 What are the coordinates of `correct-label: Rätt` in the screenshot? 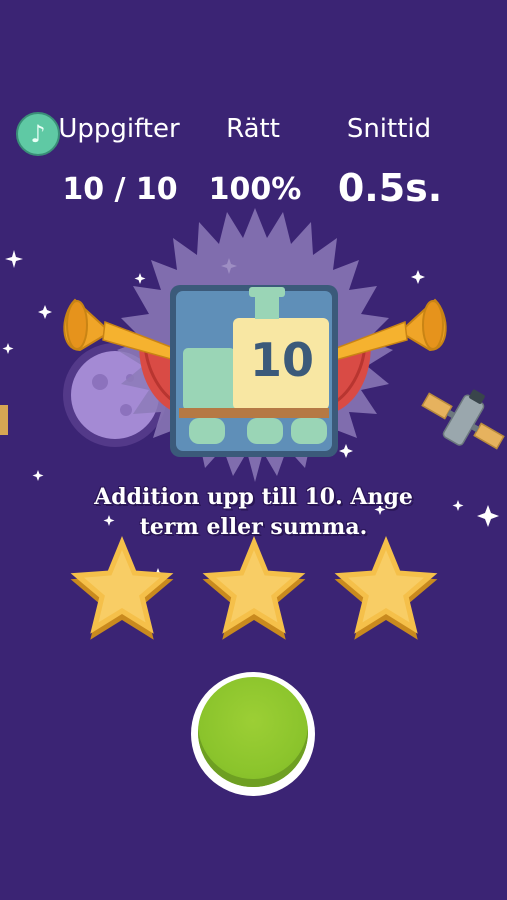 It's located at (253, 129).